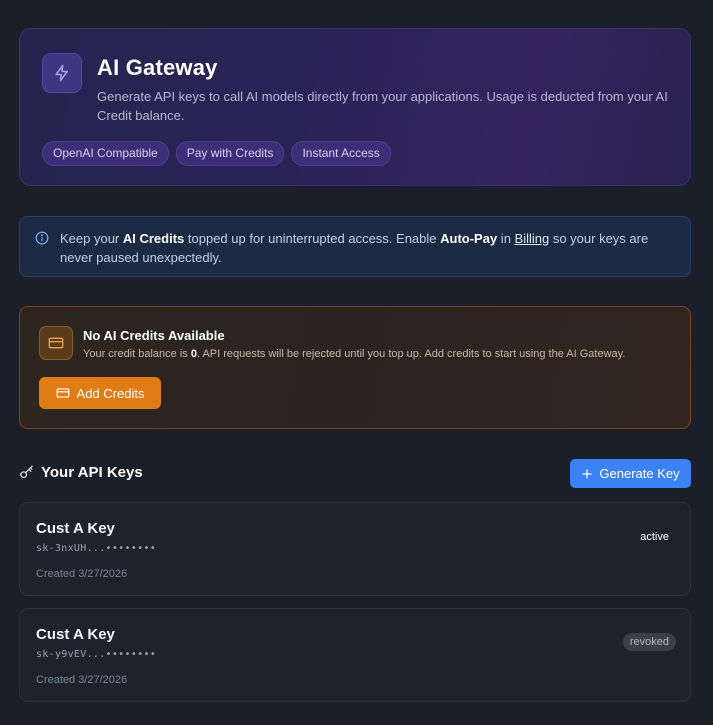 The image size is (713, 725). I want to click on plus-icon, so click(587, 473).